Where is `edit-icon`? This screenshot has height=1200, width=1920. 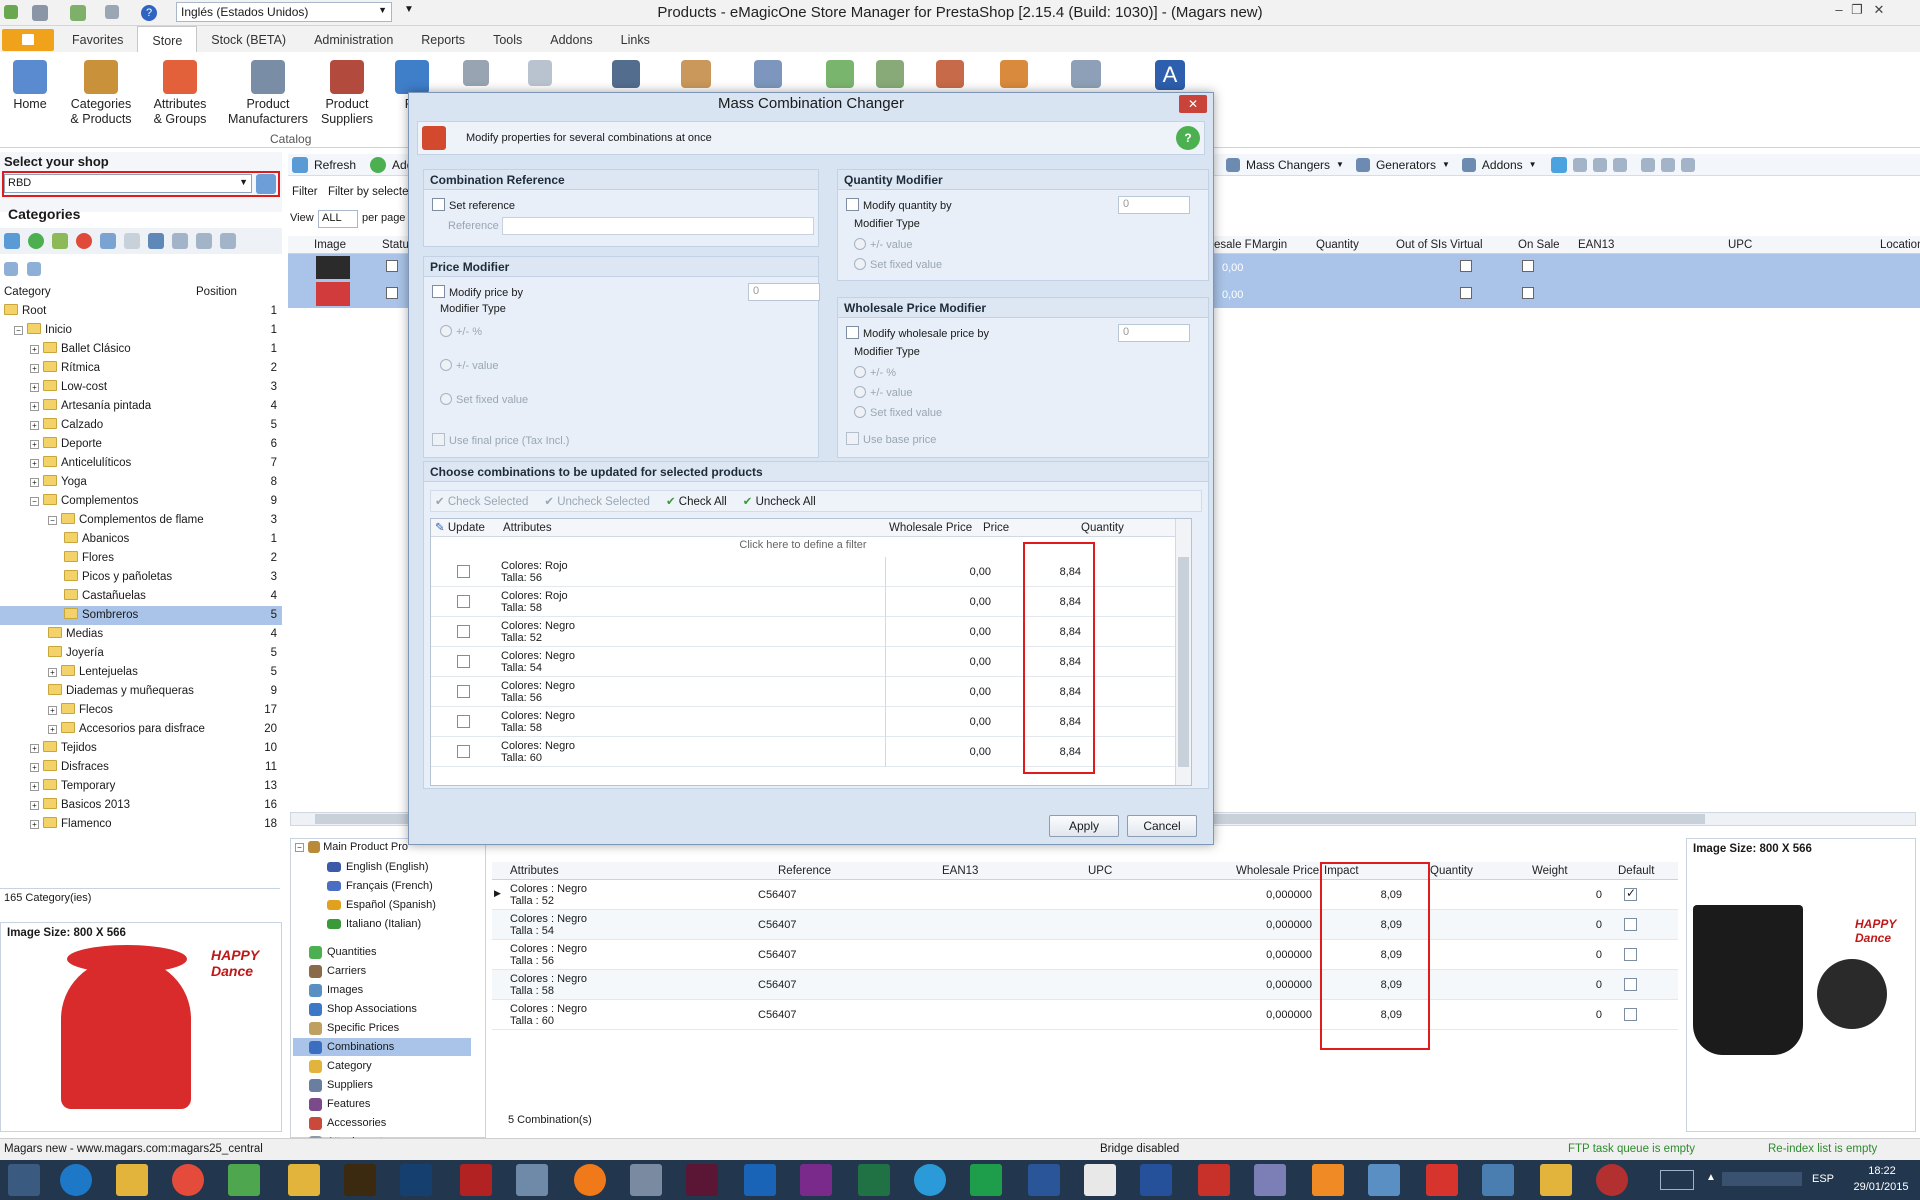 edit-icon is located at coordinates (60, 241).